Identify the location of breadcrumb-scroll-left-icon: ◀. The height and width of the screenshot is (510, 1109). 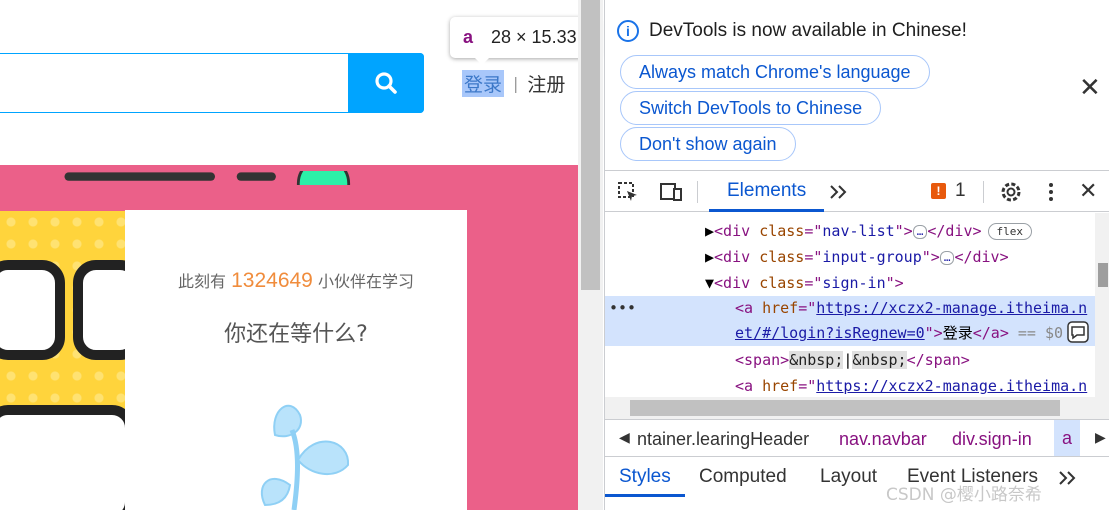
(624, 437).